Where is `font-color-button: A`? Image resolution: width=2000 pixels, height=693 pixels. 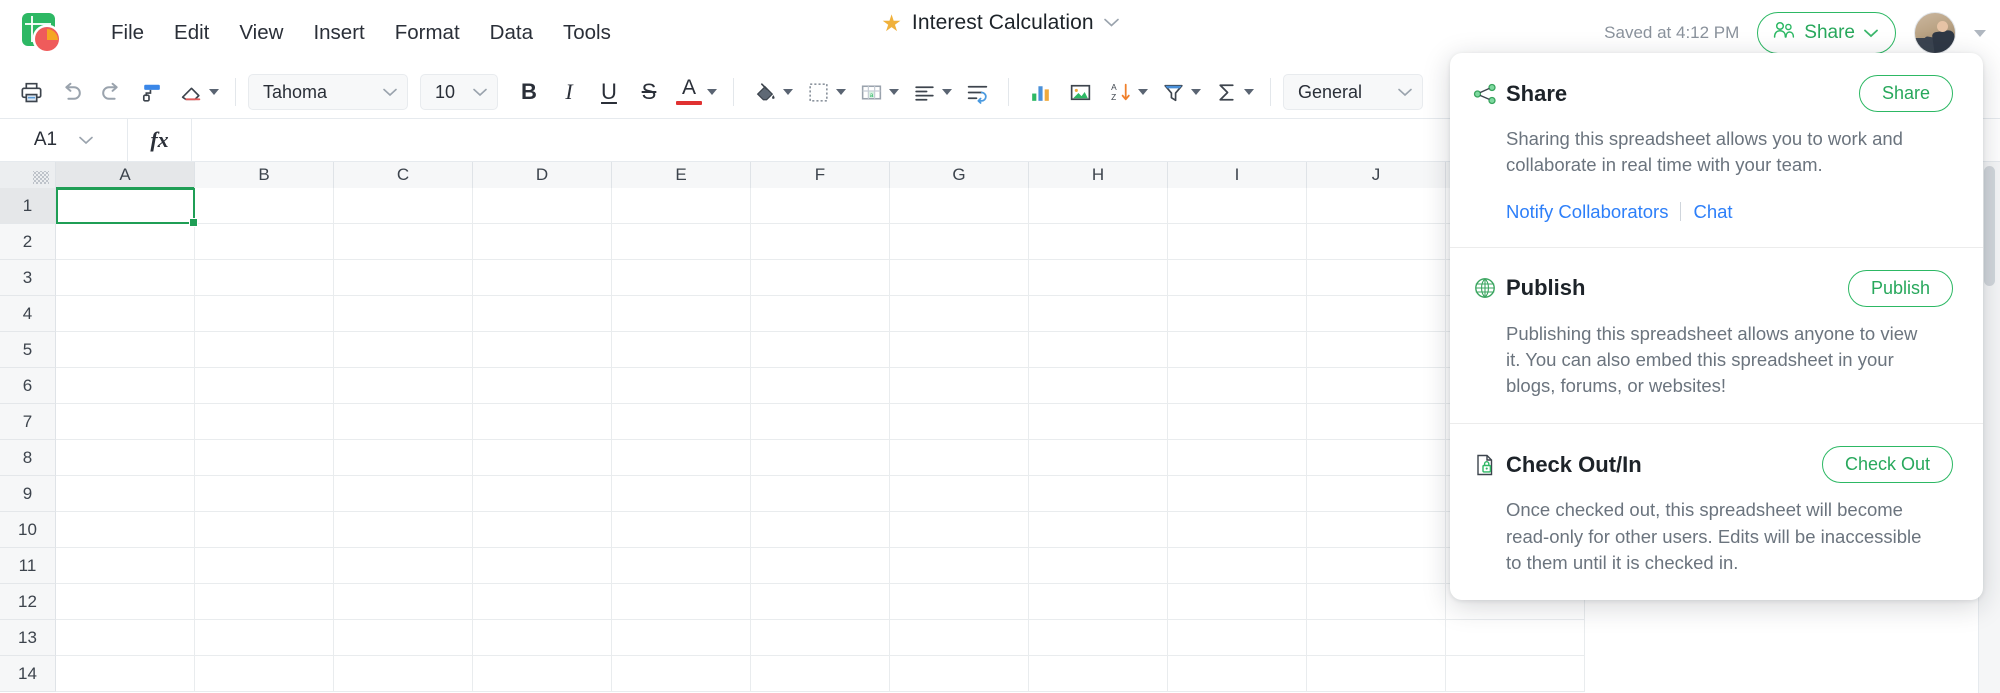
font-color-button: A is located at coordinates (689, 92).